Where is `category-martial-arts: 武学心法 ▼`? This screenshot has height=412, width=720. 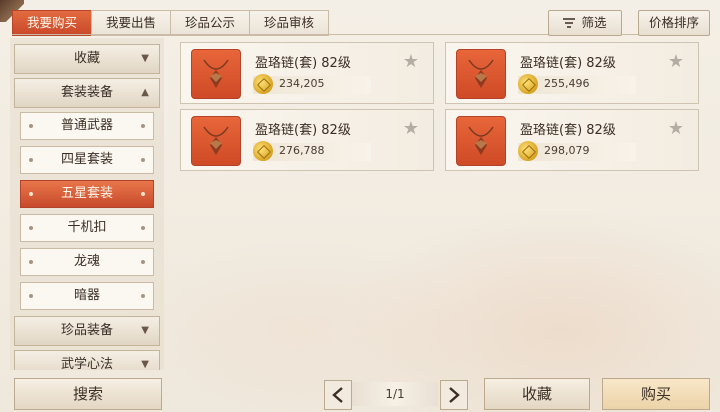
category-martial-arts: 武学心法 ▼ is located at coordinates (87, 360).